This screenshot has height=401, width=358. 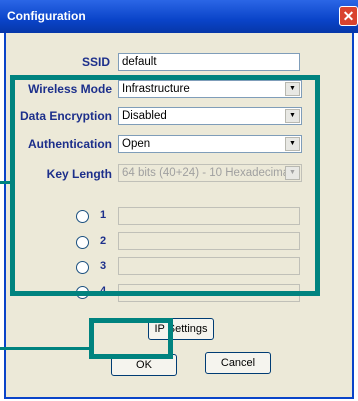 What do you see at coordinates (209, 62) in the screenshot?
I see `ssid-input: default` at bounding box center [209, 62].